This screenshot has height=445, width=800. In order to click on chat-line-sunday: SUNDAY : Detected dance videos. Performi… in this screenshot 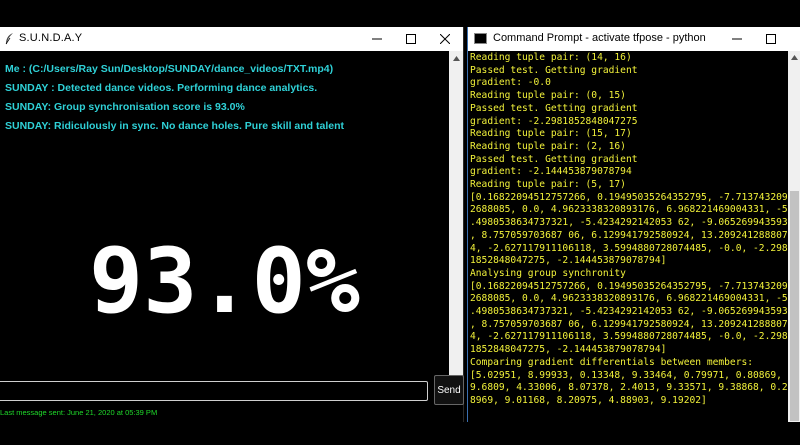, I will do `click(161, 88)`.